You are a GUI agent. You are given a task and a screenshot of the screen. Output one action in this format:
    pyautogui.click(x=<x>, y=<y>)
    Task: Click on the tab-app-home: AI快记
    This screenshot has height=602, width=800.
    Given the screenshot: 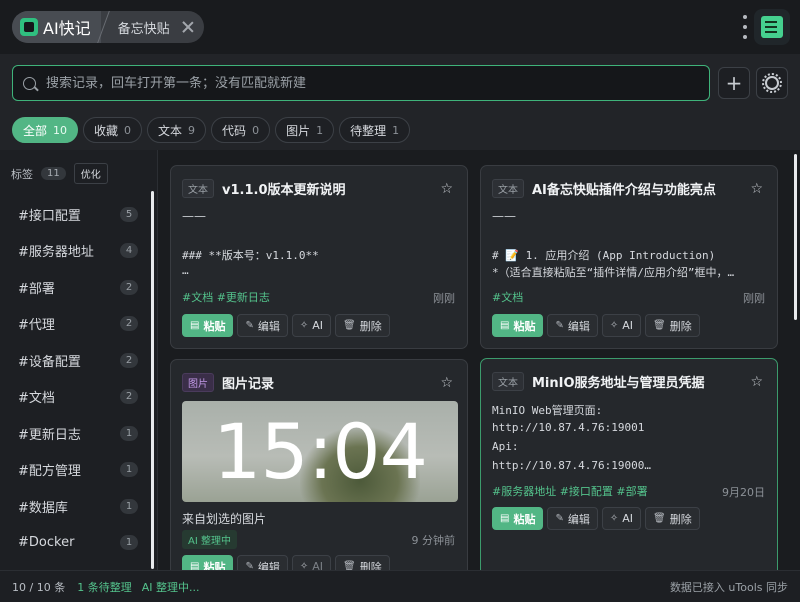 What is the action you would take?
    pyautogui.click(x=56, y=27)
    